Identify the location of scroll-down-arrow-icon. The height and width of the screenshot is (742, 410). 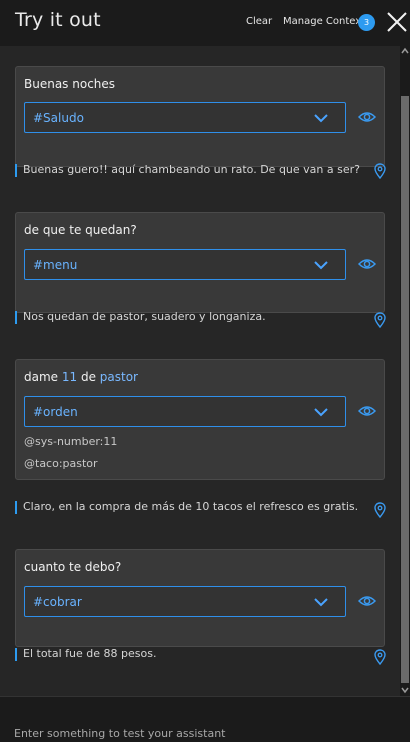
(405, 690).